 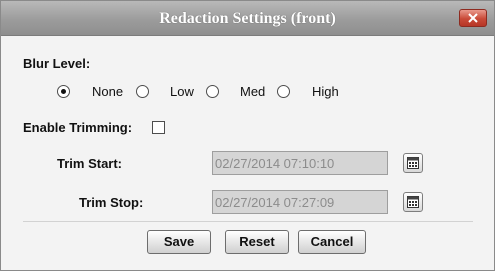 What do you see at coordinates (63, 91) in the screenshot?
I see `radio-blur-none` at bounding box center [63, 91].